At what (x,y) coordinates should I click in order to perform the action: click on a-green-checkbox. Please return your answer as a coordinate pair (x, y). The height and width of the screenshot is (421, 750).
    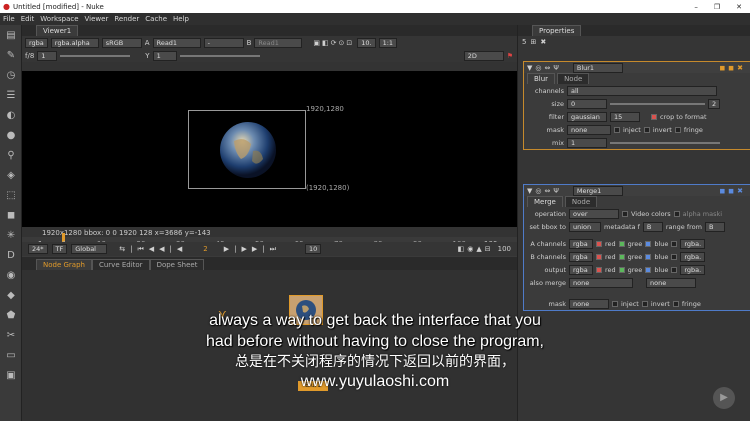
    Looking at the image, I should click on (621, 243).